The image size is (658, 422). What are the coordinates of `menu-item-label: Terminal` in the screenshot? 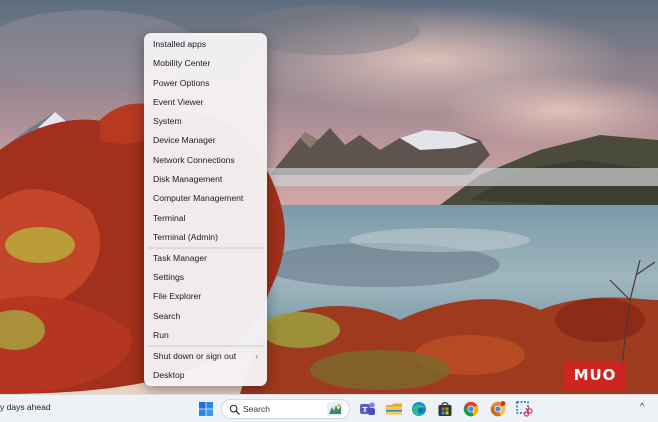 It's located at (169, 217).